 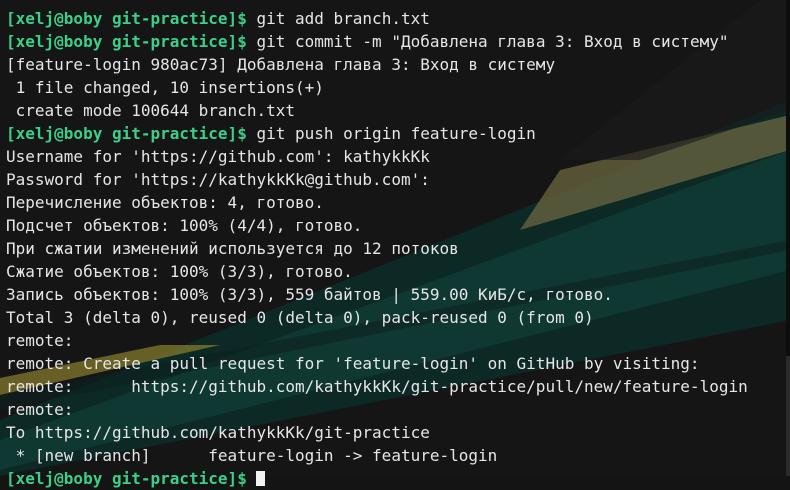 I want to click on scrollbar-thumb, so click(x=788, y=416).